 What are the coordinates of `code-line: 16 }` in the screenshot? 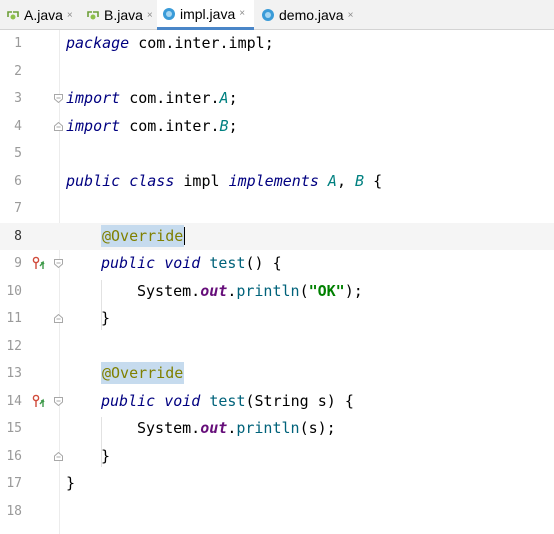 It's located at (277, 456).